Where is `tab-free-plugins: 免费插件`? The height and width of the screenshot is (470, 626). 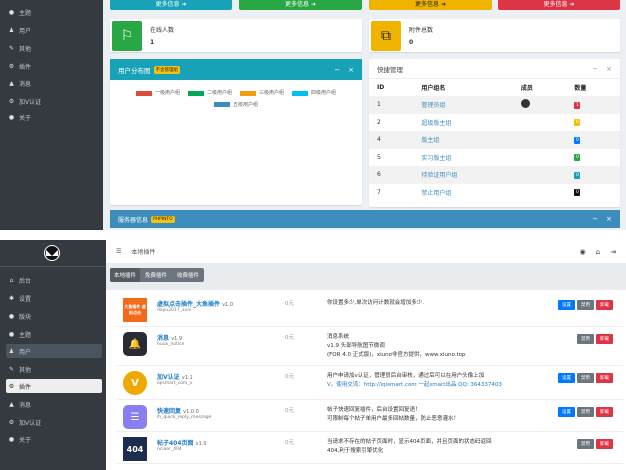
tab-free-plugins: 免费插件 is located at coordinates (156, 275).